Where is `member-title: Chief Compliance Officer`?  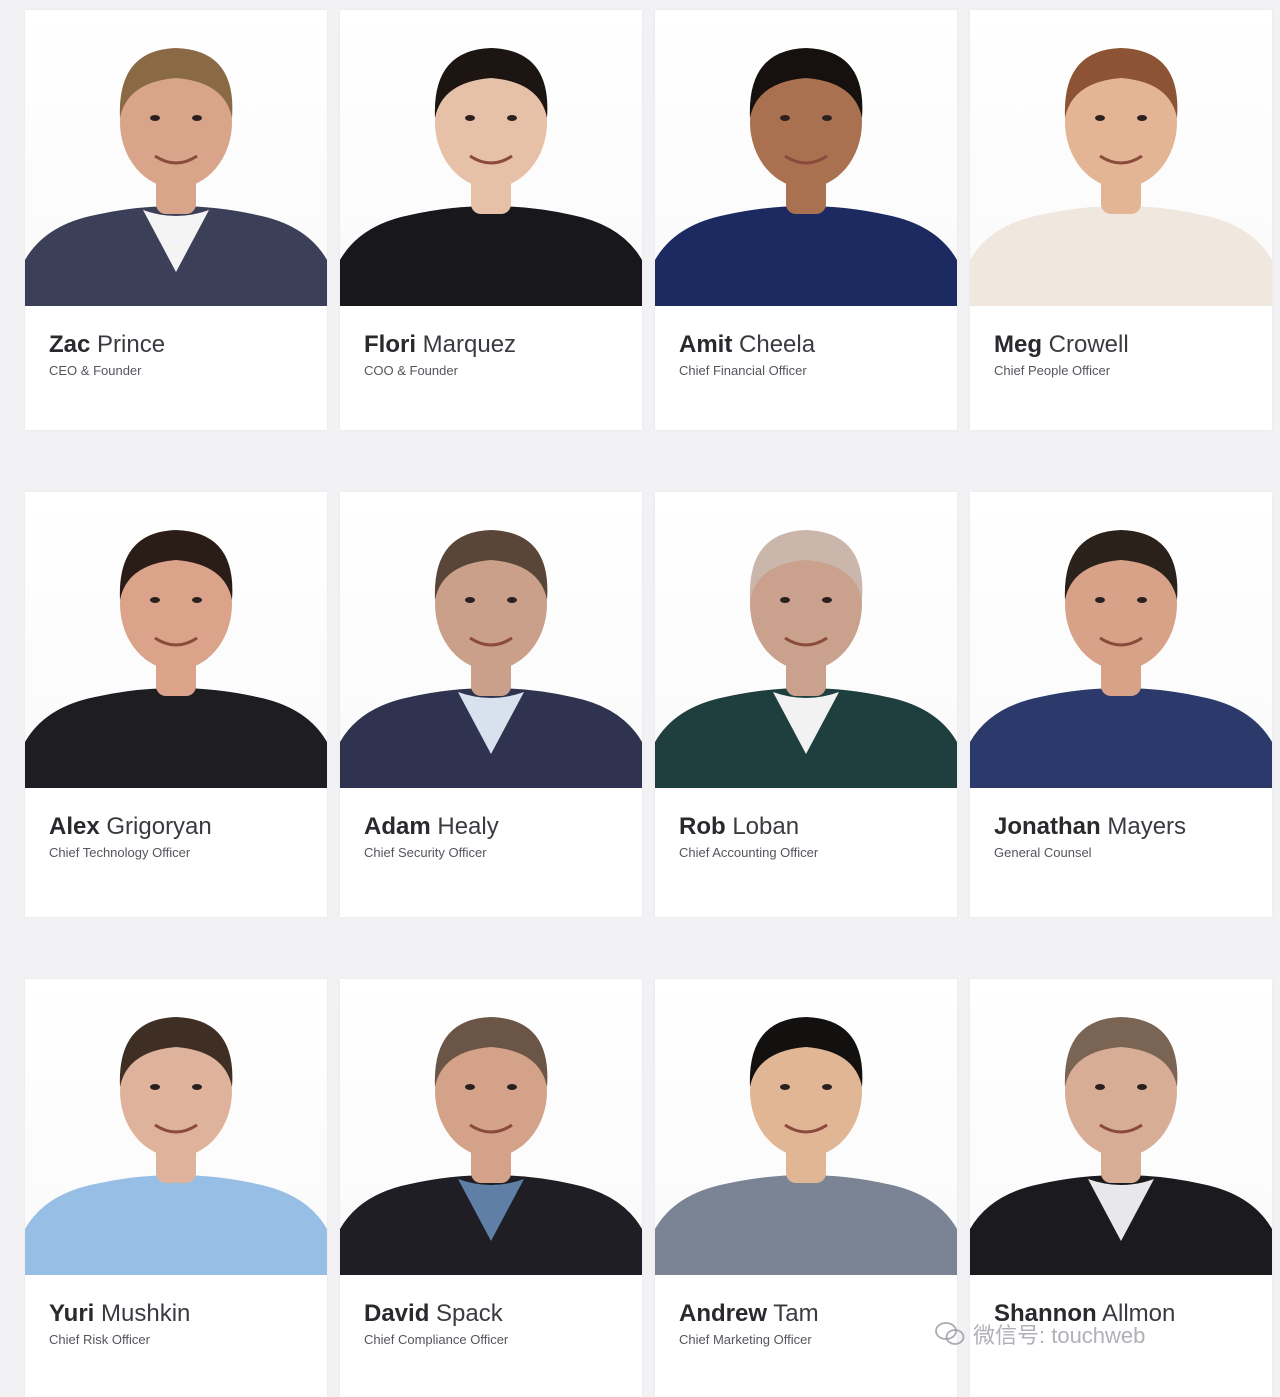 member-title: Chief Compliance Officer is located at coordinates (436, 1339).